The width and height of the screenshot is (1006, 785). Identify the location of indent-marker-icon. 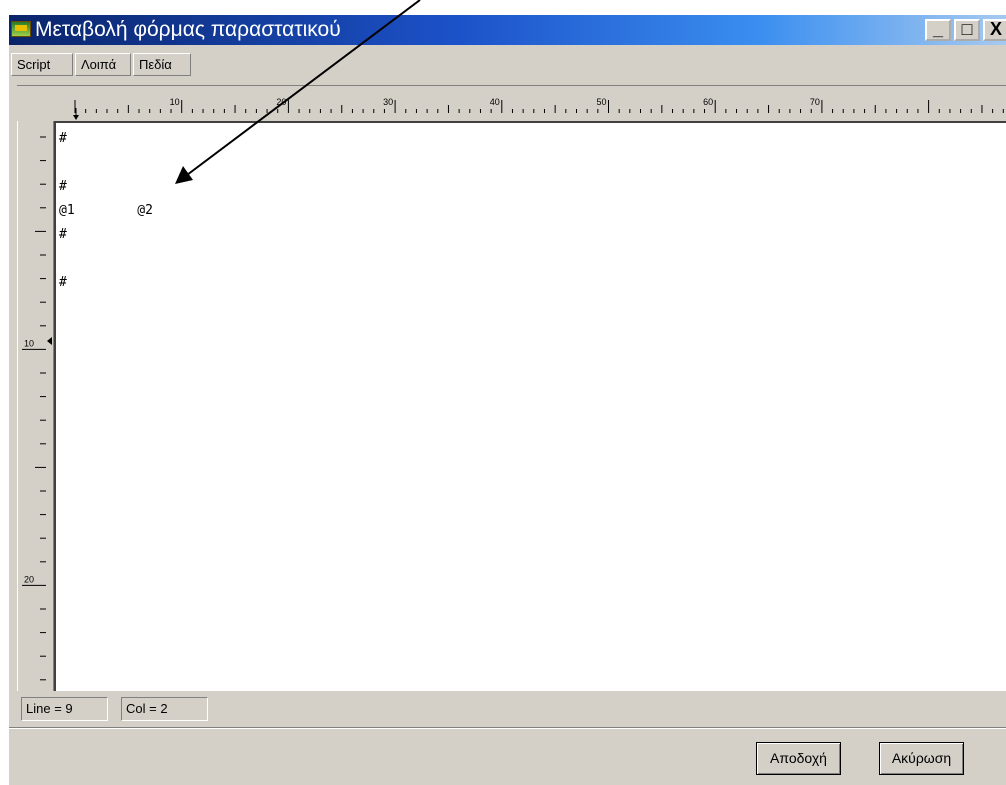
(76, 117).